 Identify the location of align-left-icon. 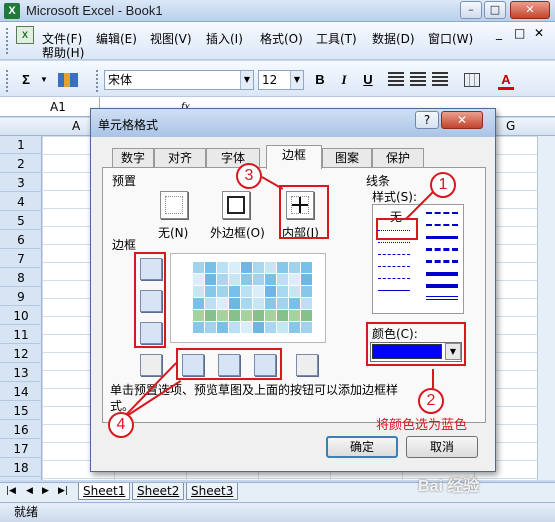
(396, 79).